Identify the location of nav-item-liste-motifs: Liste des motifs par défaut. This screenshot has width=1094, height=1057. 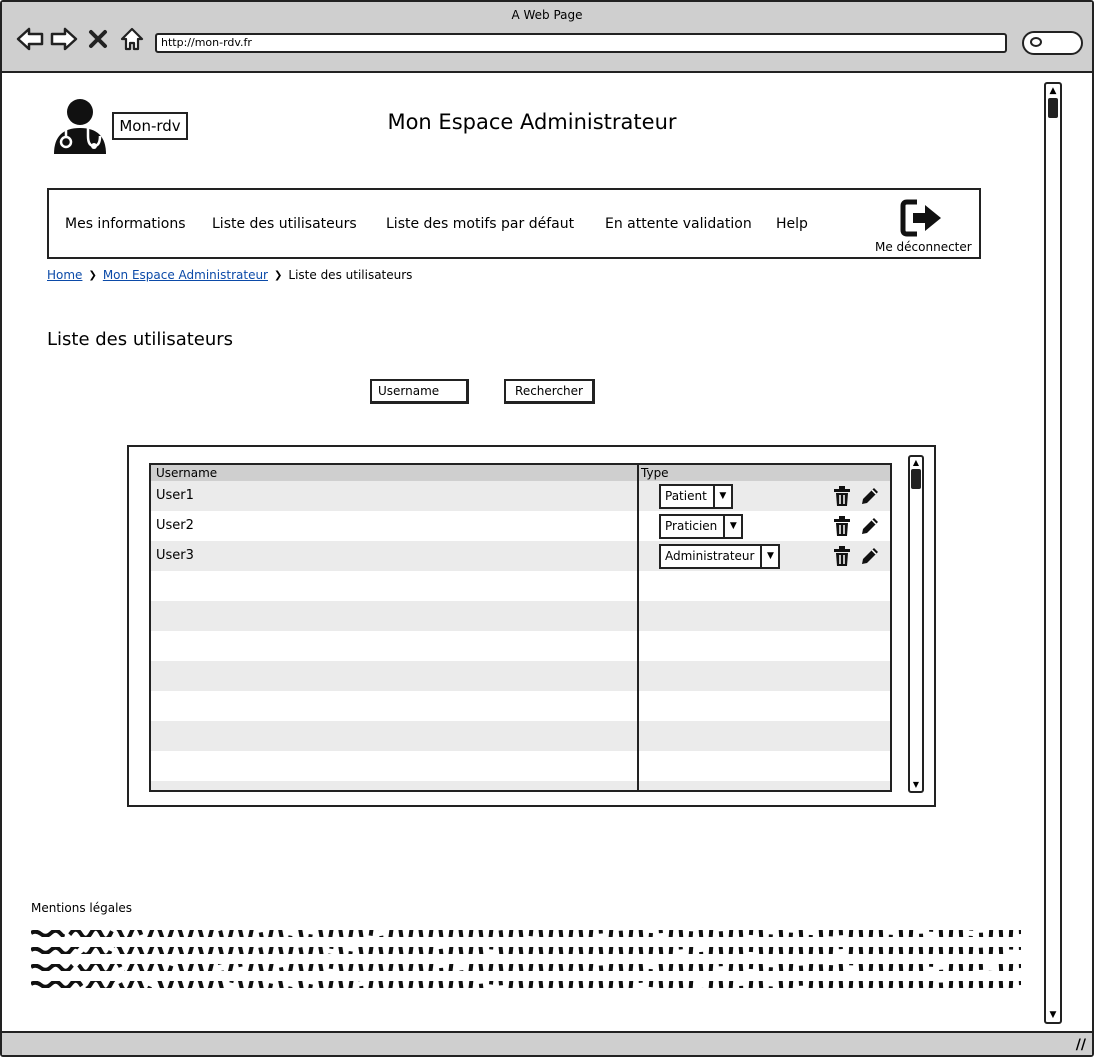
(480, 224).